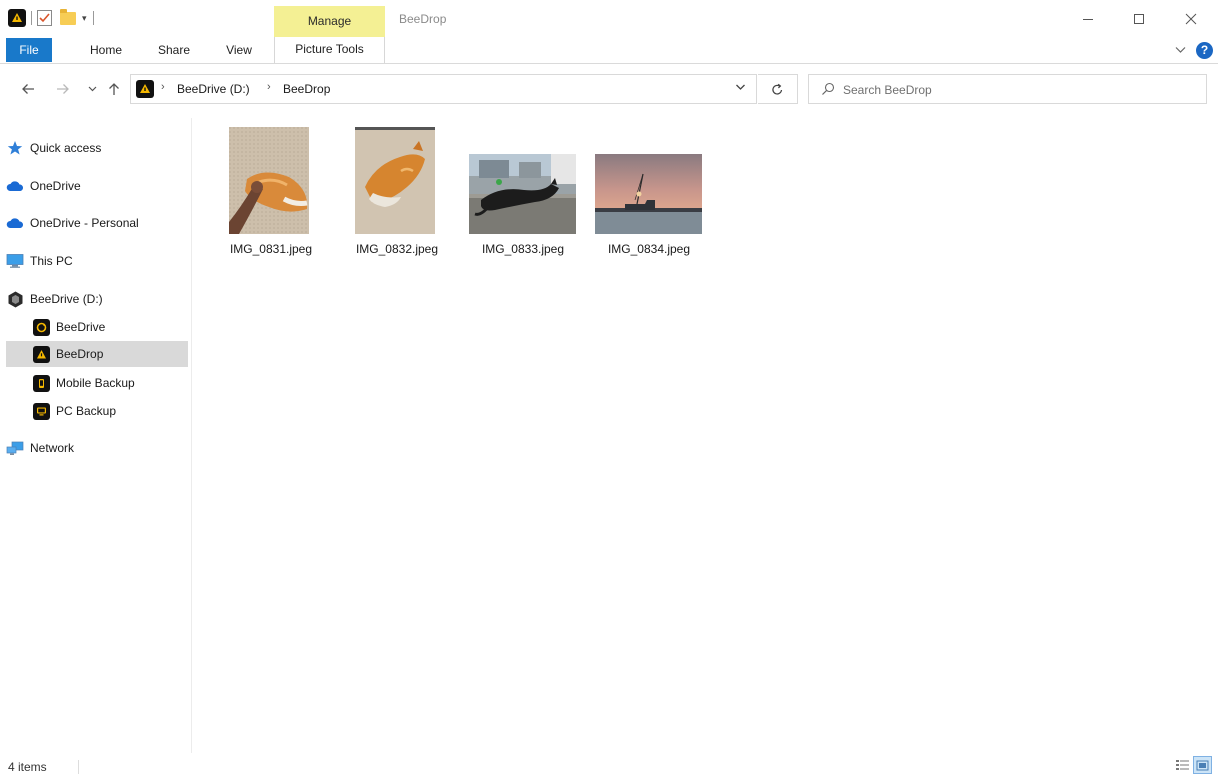  I want to click on title-bar: ▾ Manage BeeDrop, so click(609, 19).